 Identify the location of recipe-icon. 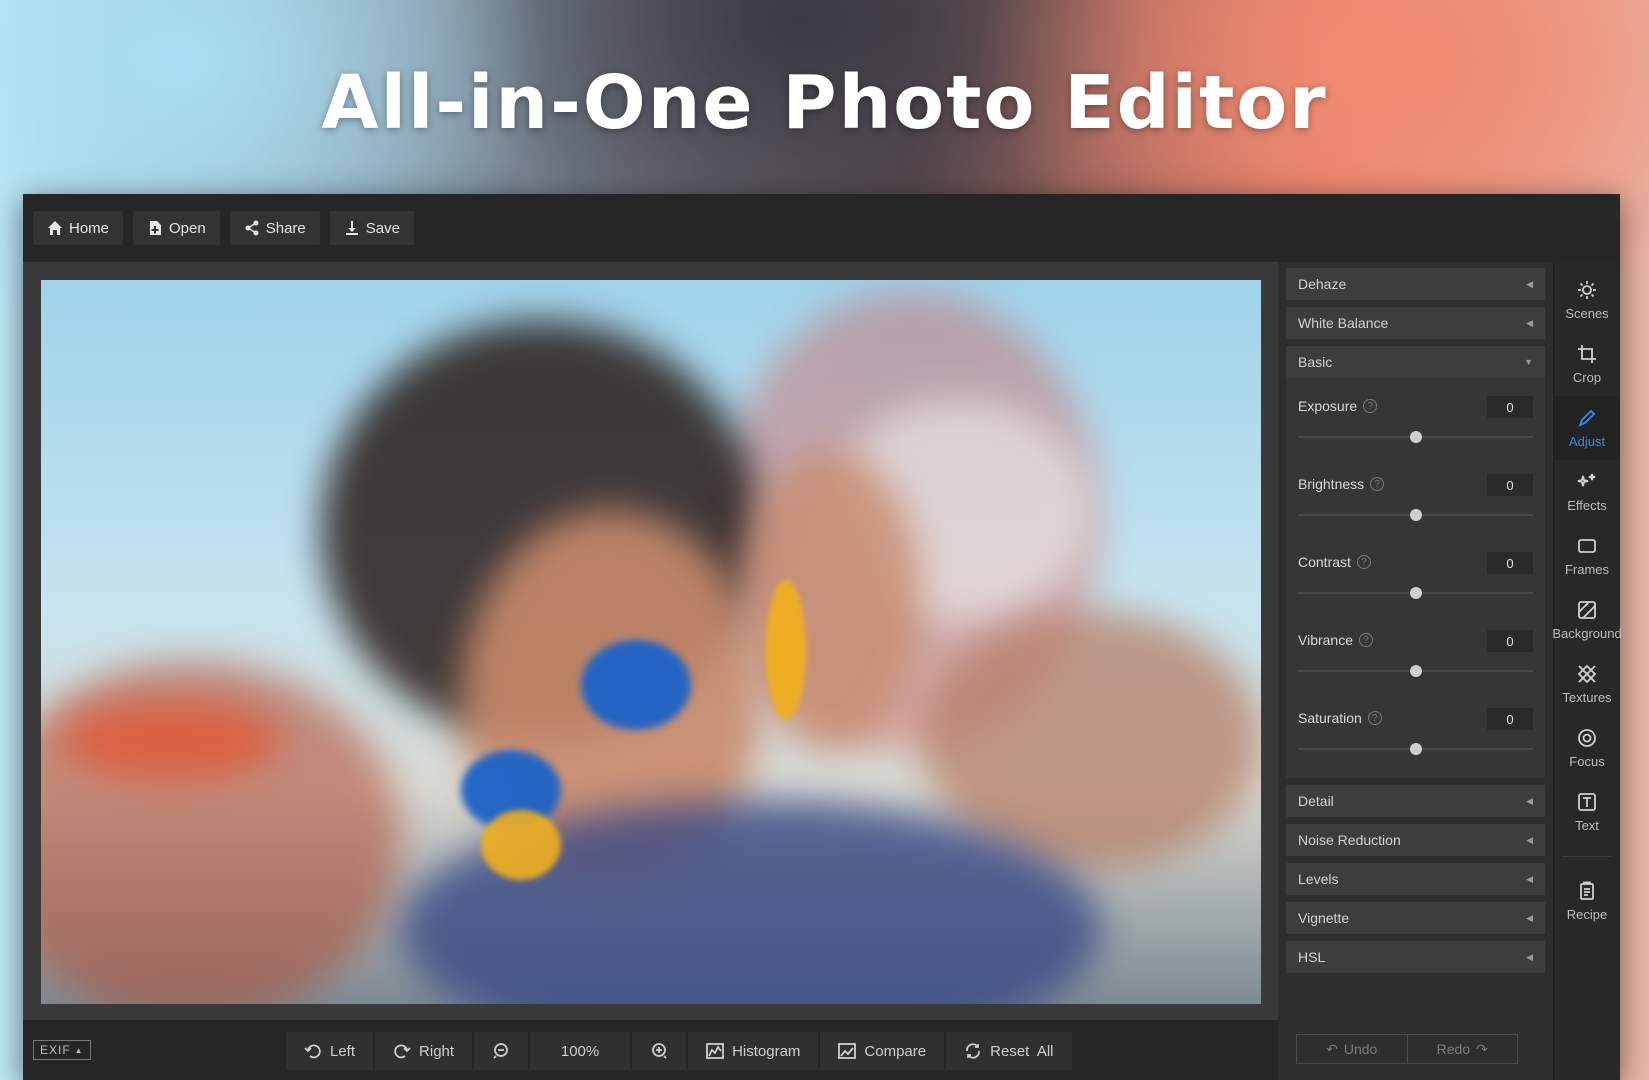
(1587, 890).